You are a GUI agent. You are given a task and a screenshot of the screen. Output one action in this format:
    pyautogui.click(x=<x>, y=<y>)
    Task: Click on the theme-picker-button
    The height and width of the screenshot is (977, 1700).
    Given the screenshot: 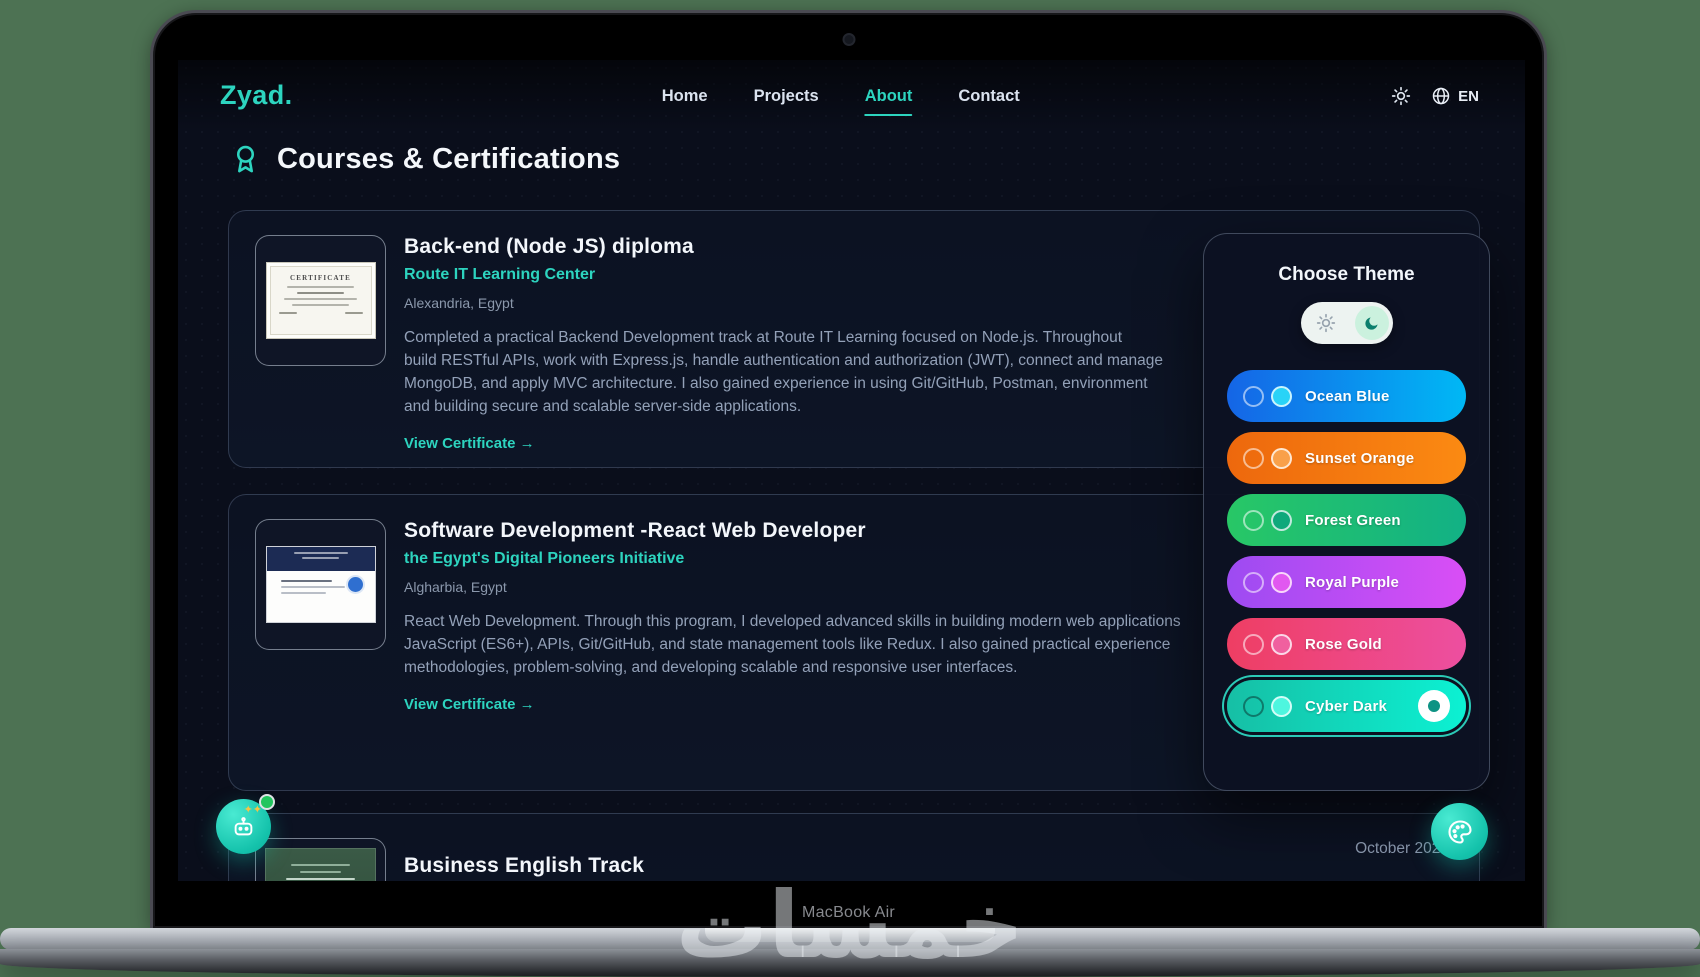 What is the action you would take?
    pyautogui.click(x=1459, y=831)
    